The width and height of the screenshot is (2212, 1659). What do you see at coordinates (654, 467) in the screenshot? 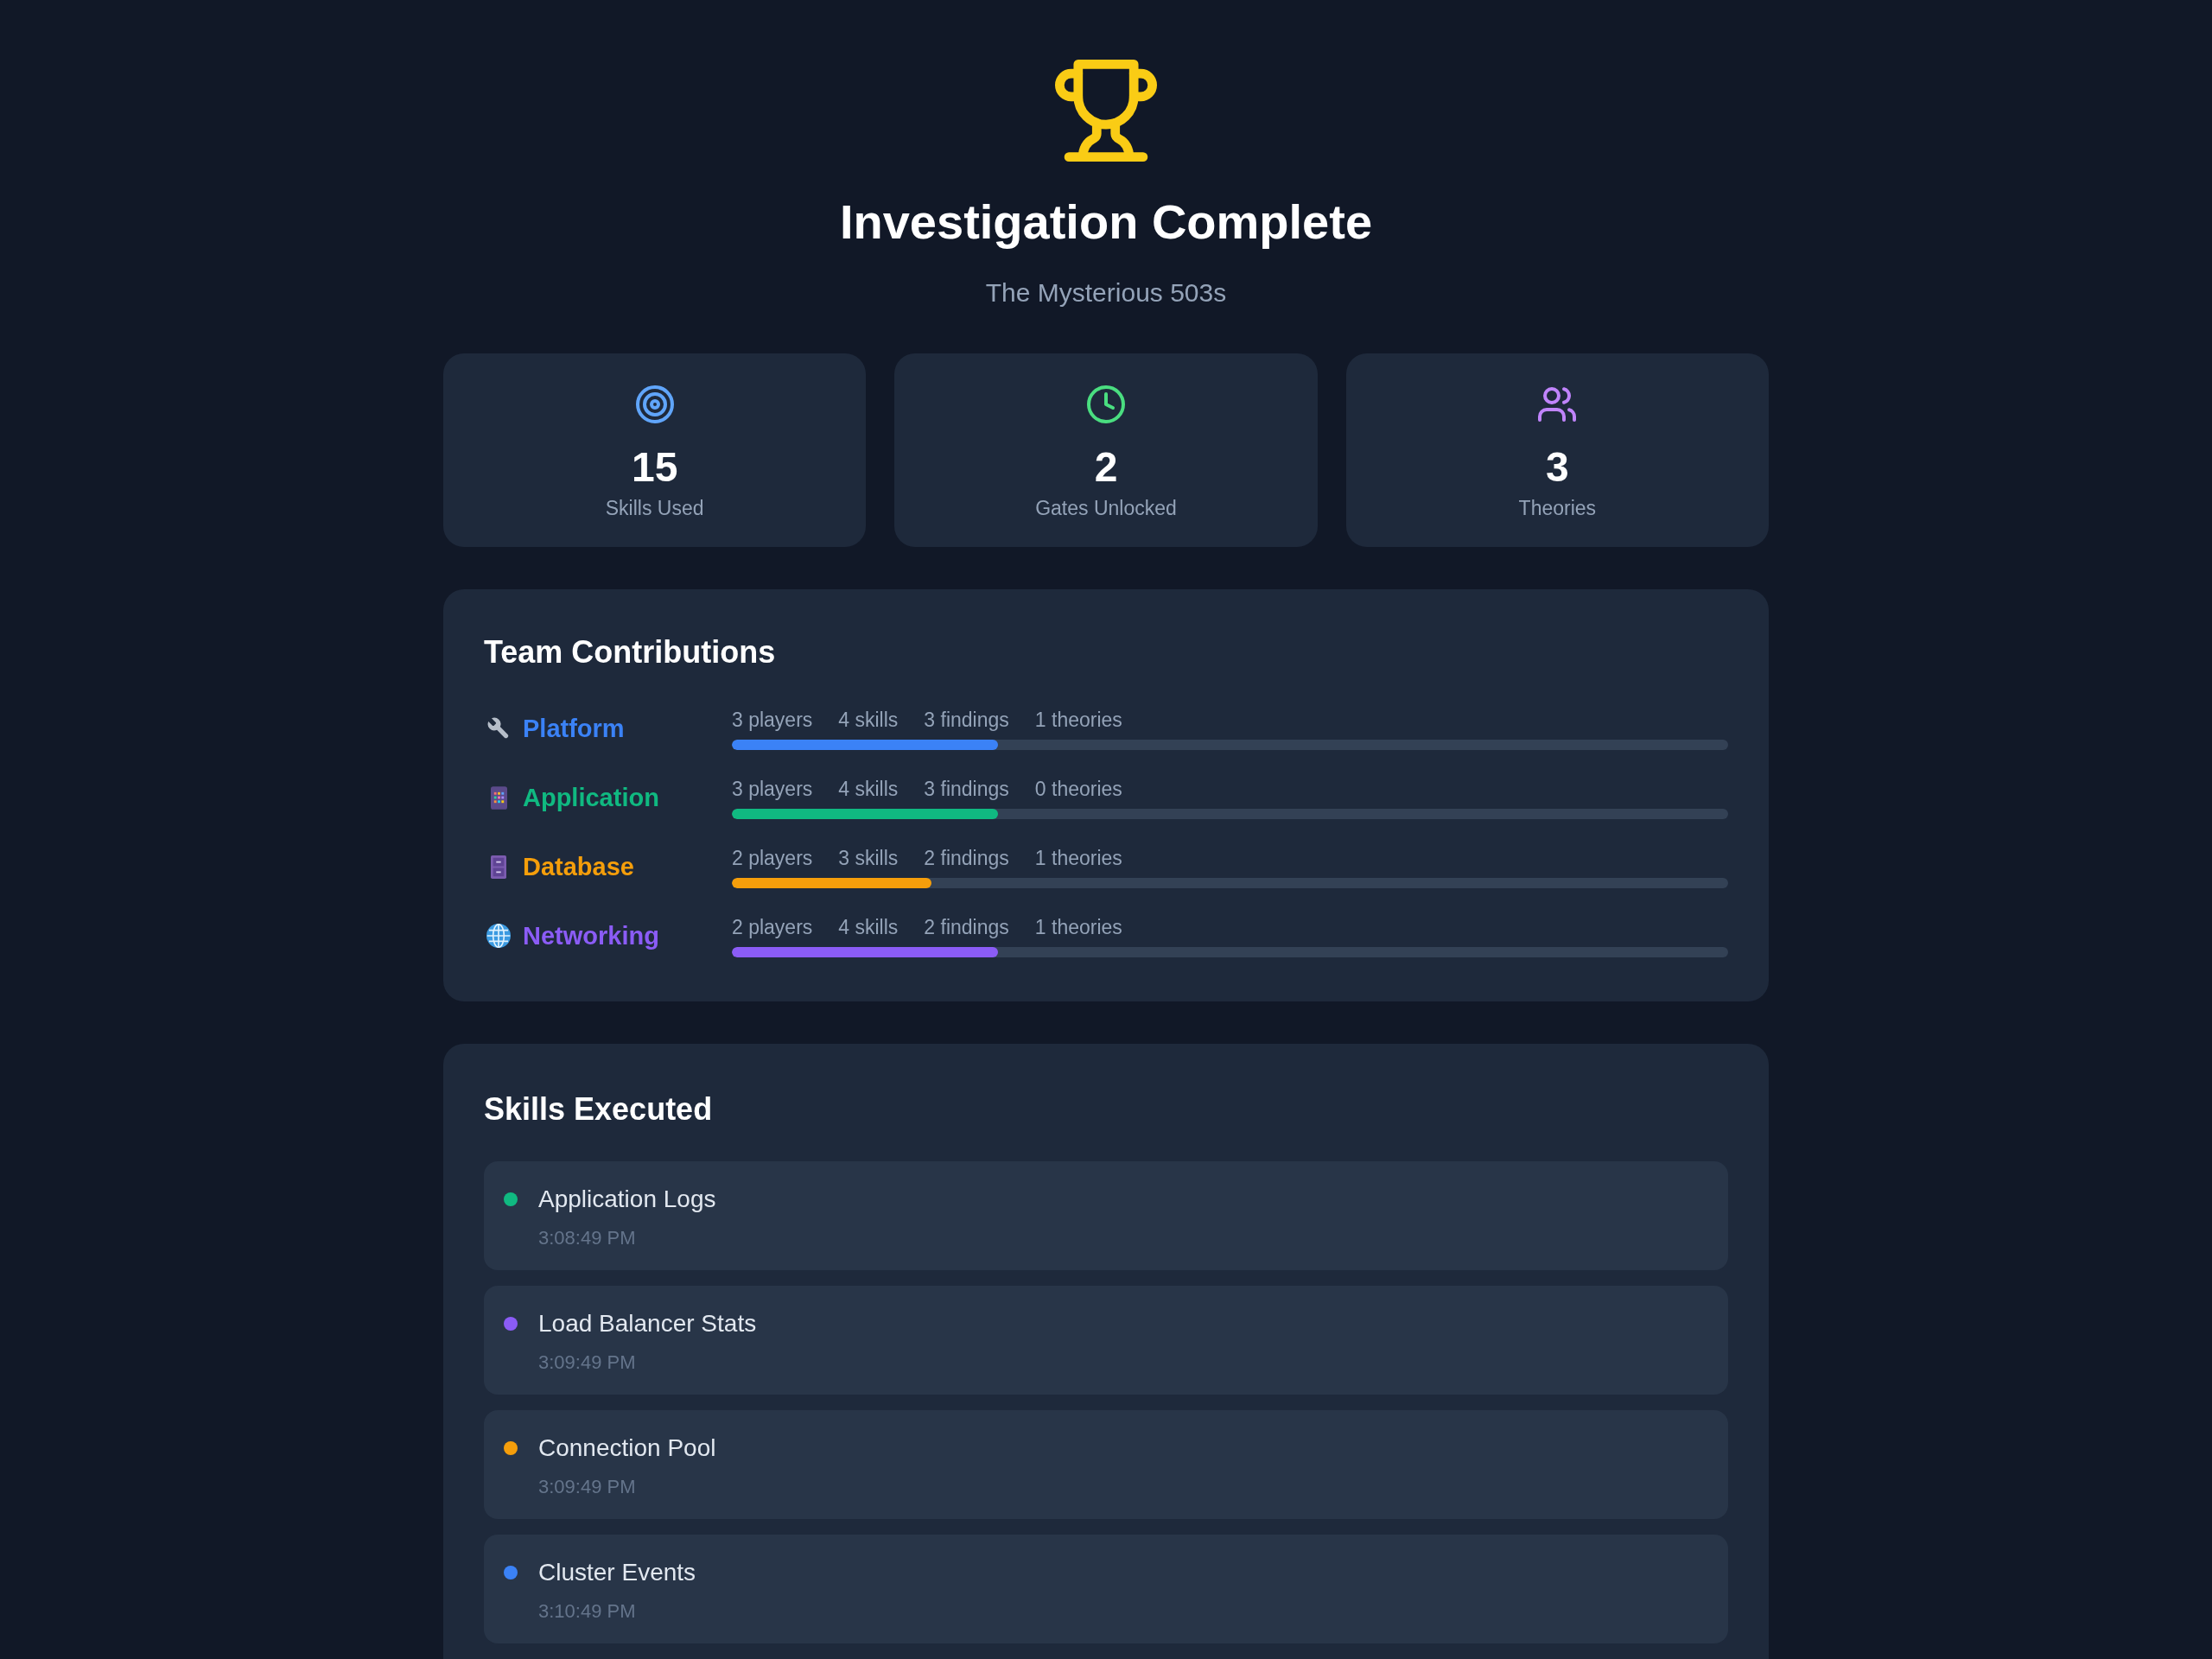
I see `stat-value: 15` at bounding box center [654, 467].